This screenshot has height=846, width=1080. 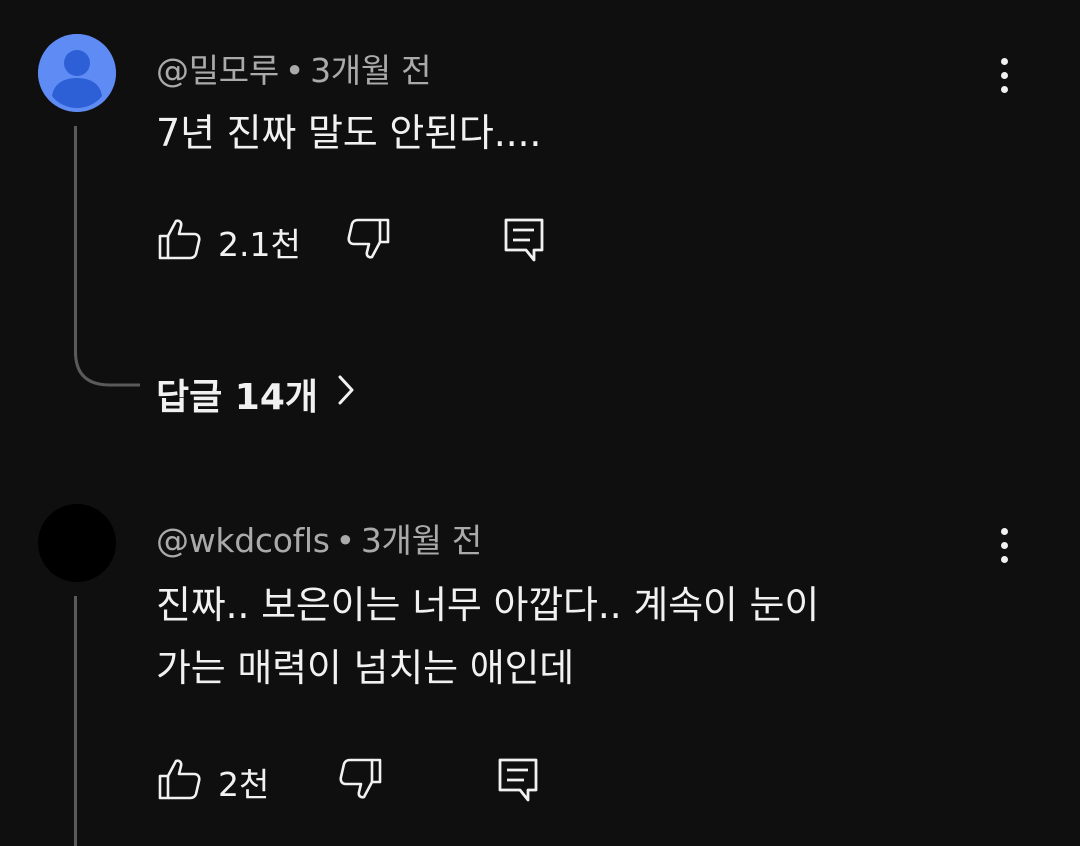 I want to click on comment-actions: 2천, so click(x=376, y=779).